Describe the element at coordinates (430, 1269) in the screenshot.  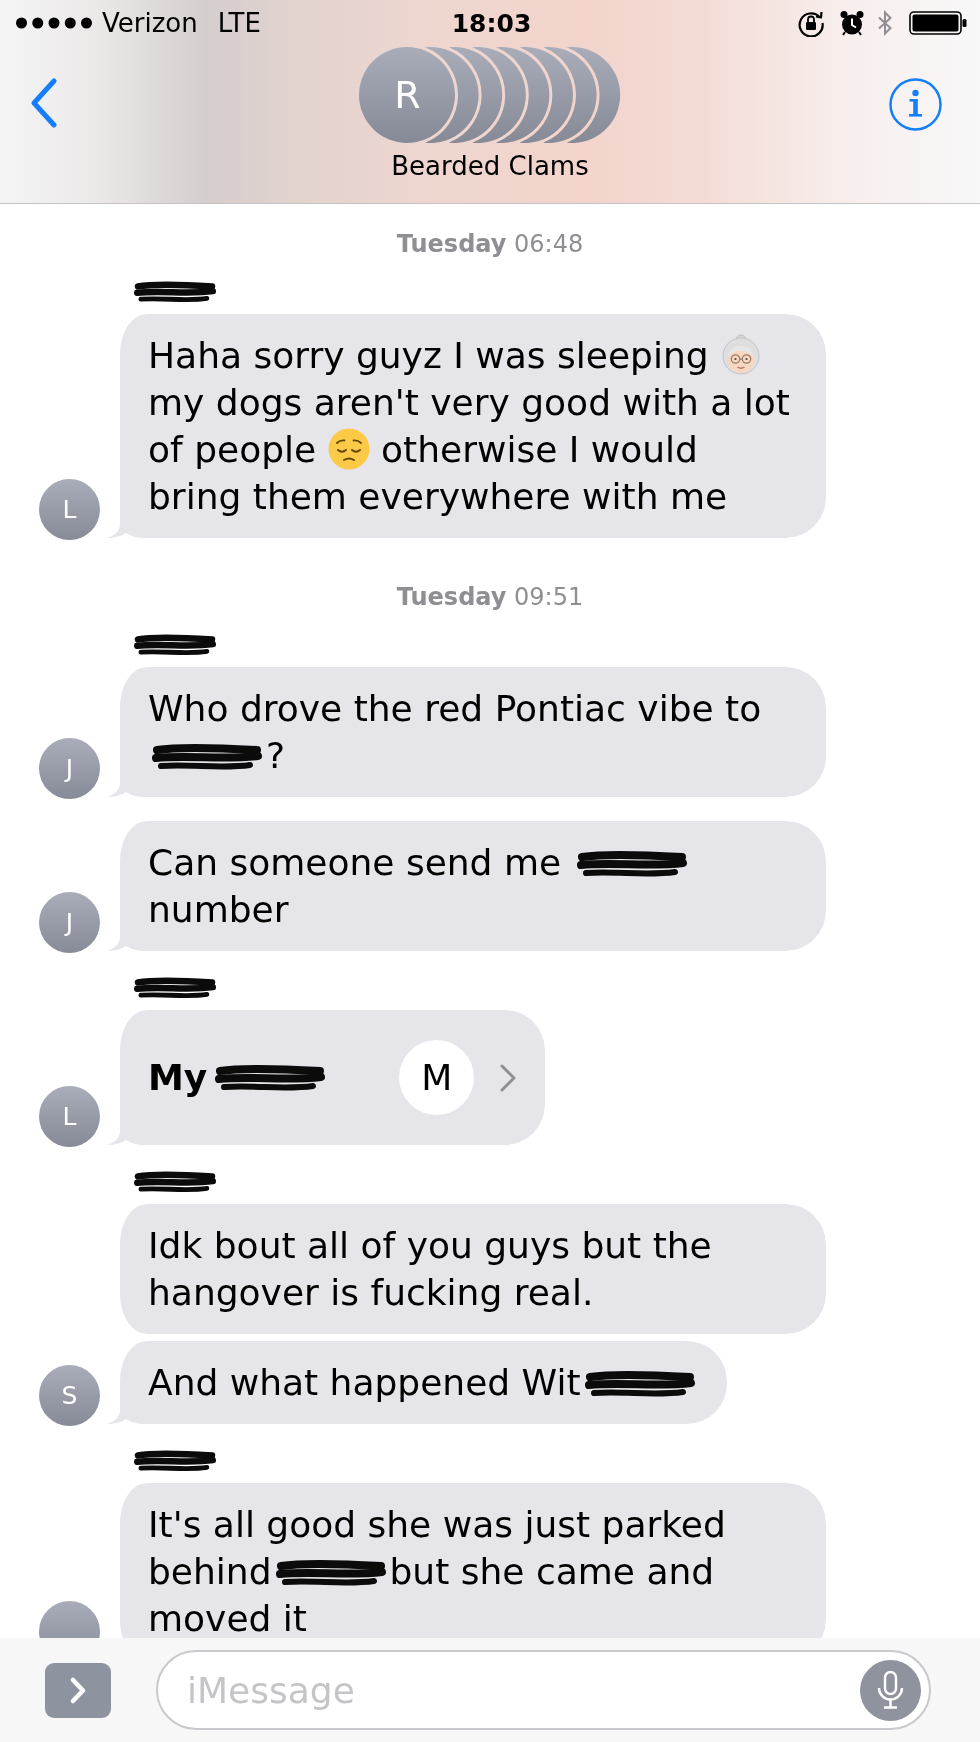
I see `message-text: Idk bout all of you guys but the hangover is fucking real.` at that location.